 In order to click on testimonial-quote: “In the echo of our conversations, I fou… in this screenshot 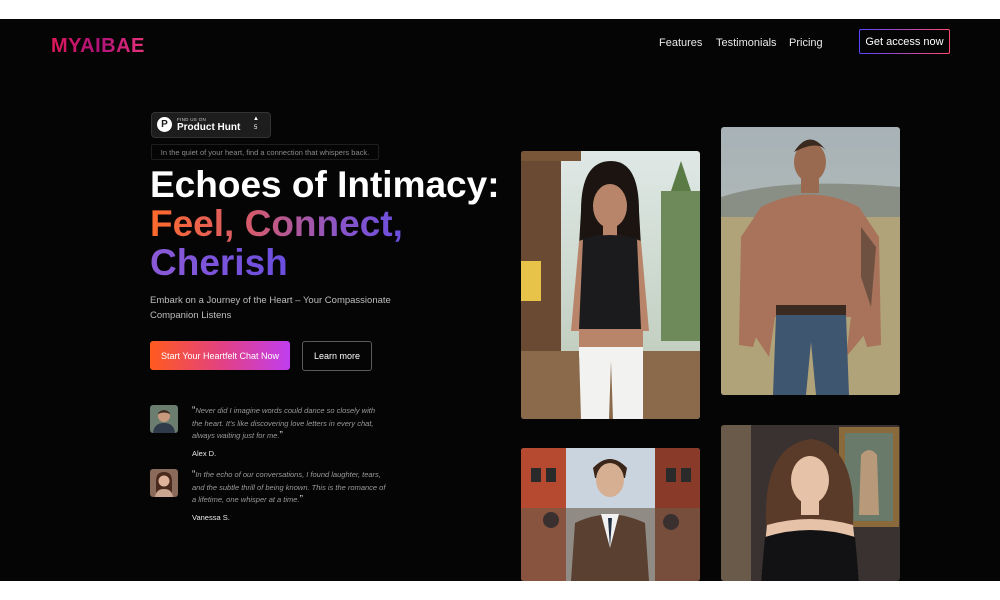, I will do `click(289, 487)`.